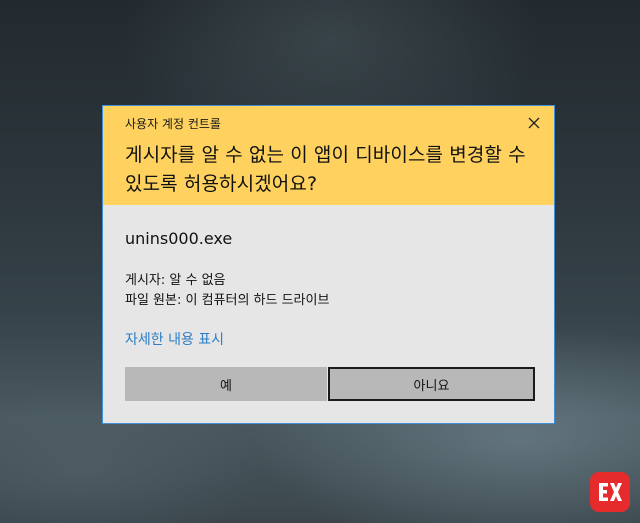  Describe the element at coordinates (431, 384) in the screenshot. I see `no-button: 아니요` at that location.